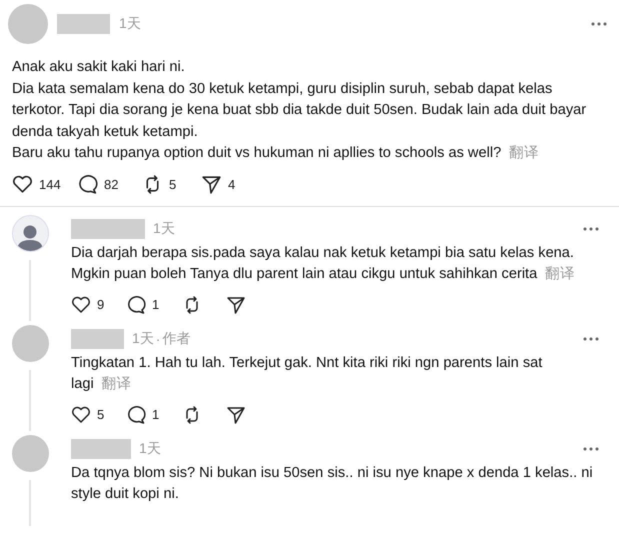  I want to click on count: 144, so click(50, 184).